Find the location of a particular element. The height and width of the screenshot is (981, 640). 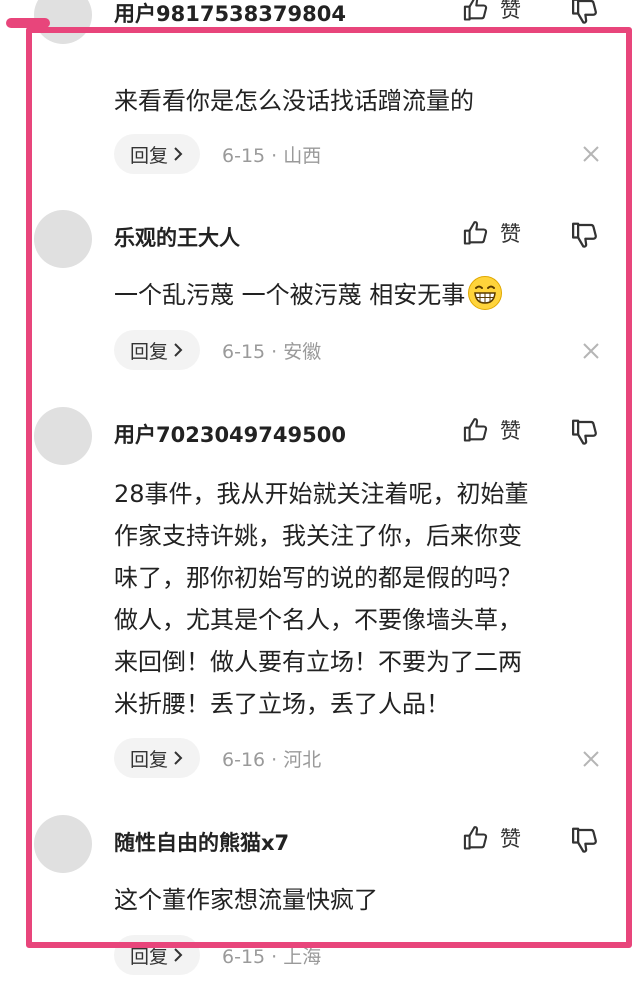

comment-username: 用户9817538379804 is located at coordinates (230, 14).